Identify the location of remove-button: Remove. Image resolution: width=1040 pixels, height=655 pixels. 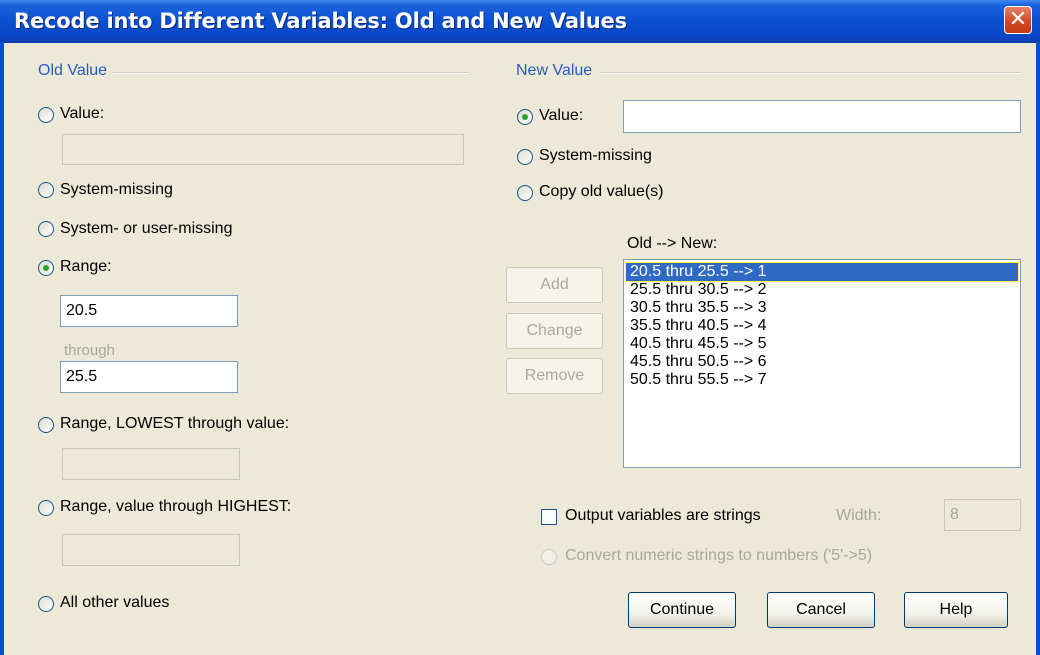
(554, 376).